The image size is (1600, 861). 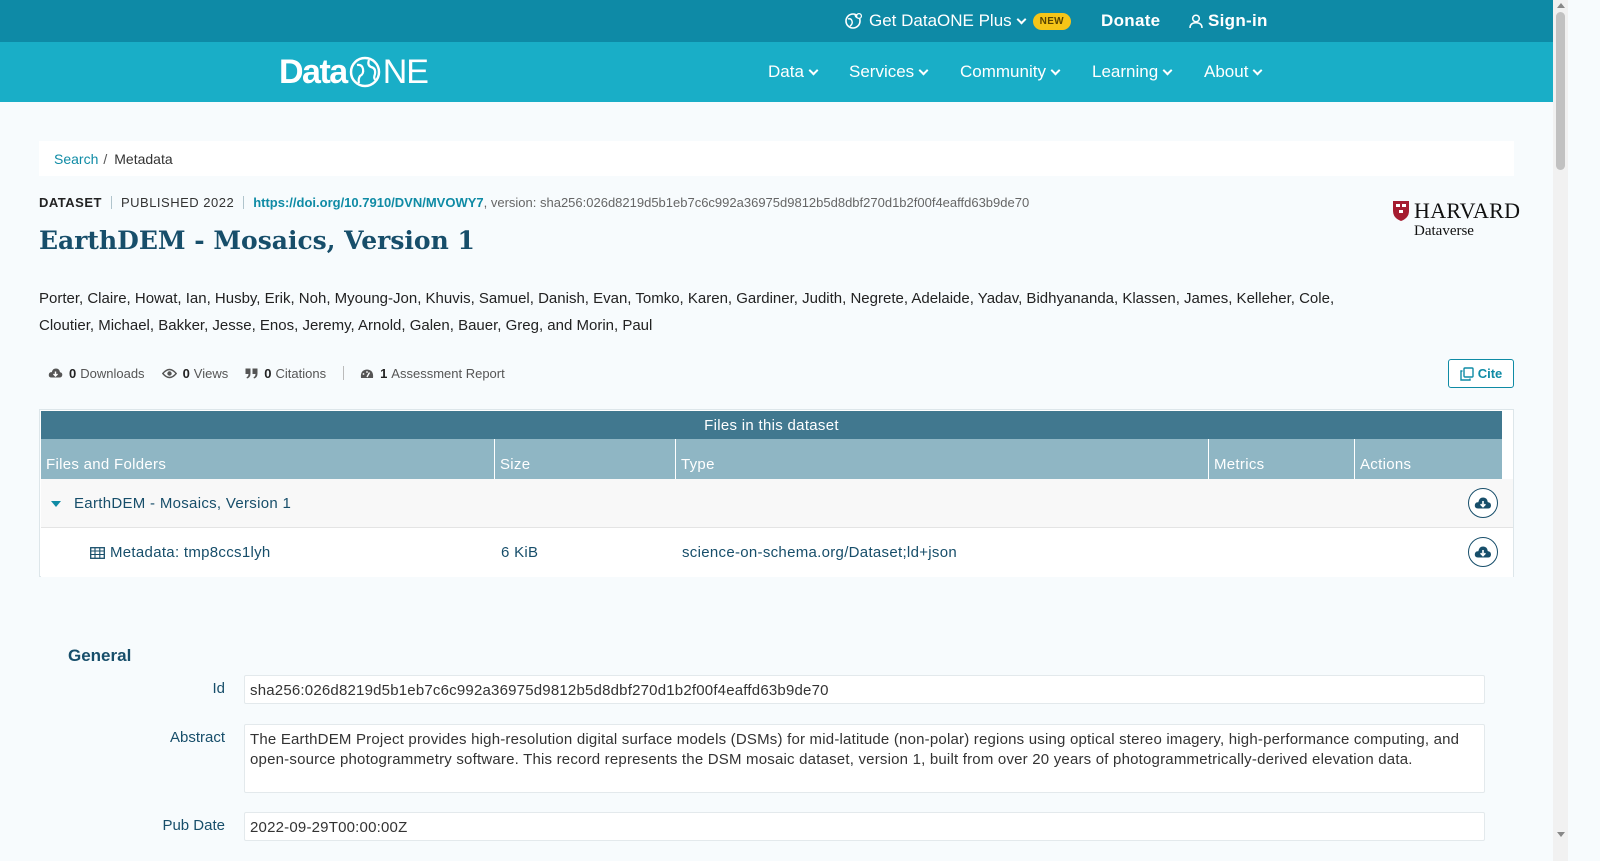 I want to click on column-header-type: Type, so click(x=942, y=459).